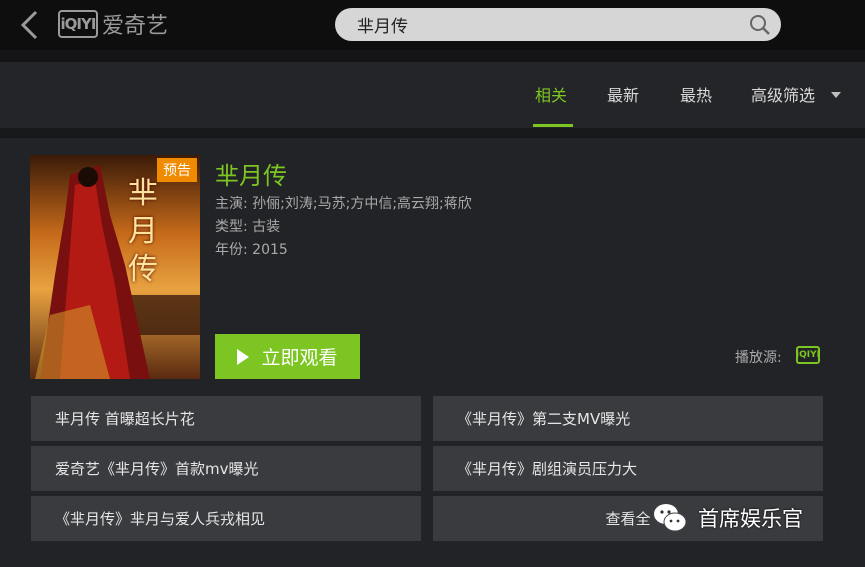  I want to click on clip-item: 《芈月传》芈月与爱人兵戎相见, so click(226, 518).